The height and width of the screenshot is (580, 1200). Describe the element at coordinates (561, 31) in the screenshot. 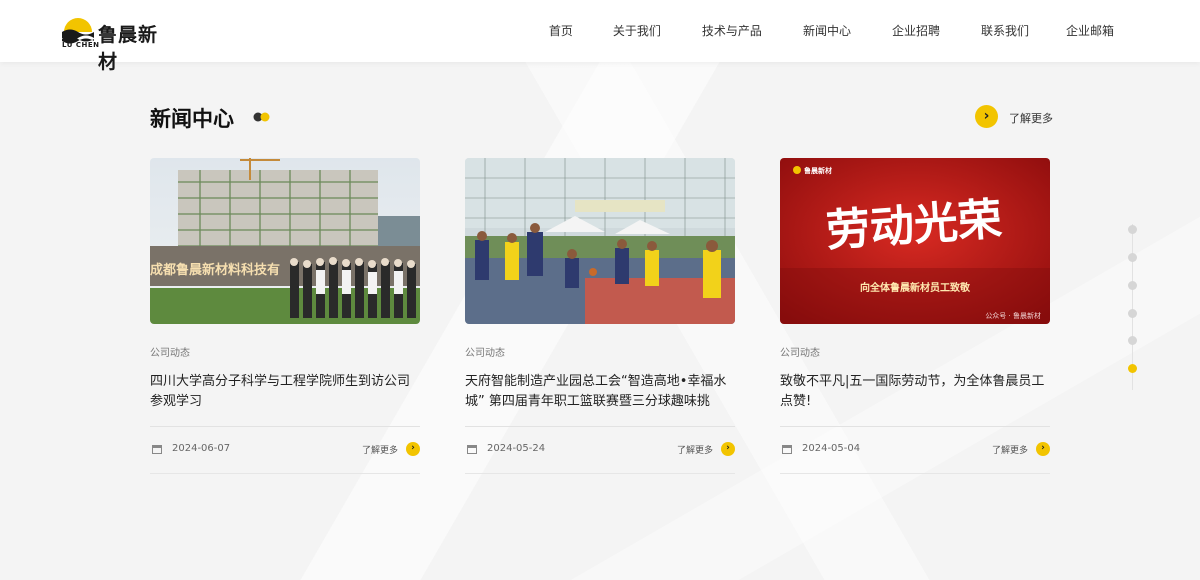

I see `nav-item-home: 首页` at that location.